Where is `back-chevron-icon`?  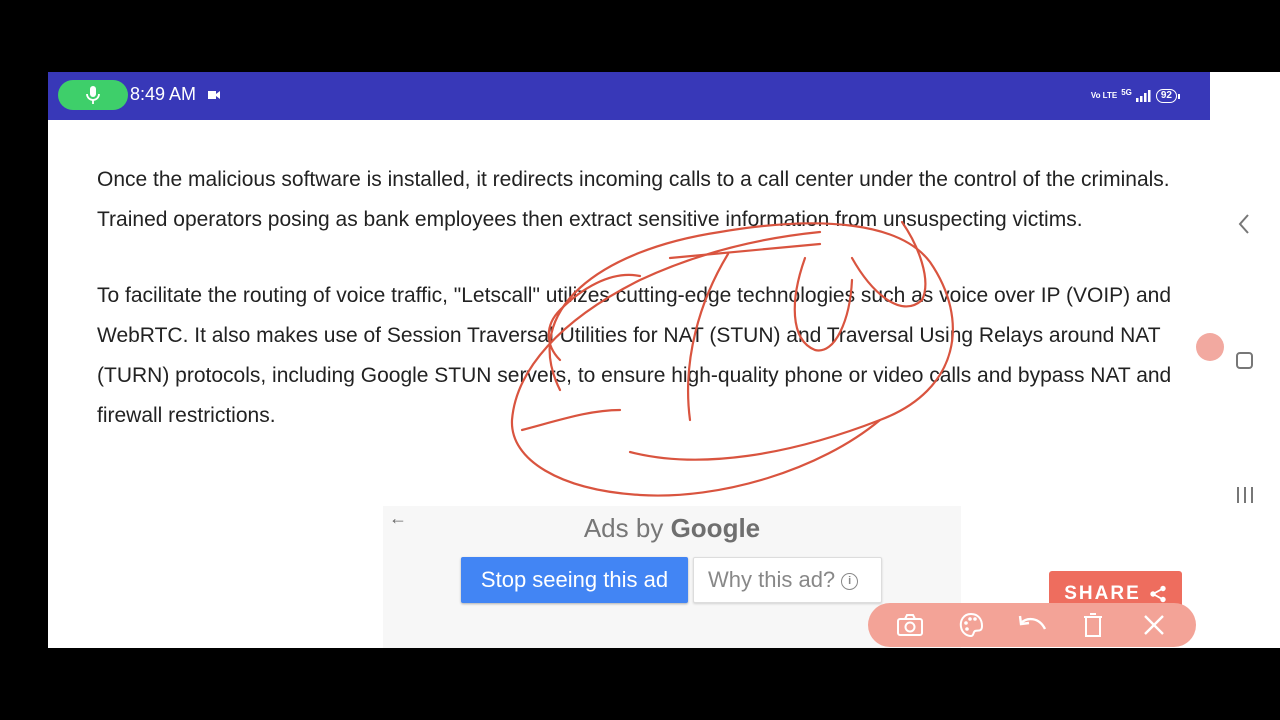 back-chevron-icon is located at coordinates (1244, 224).